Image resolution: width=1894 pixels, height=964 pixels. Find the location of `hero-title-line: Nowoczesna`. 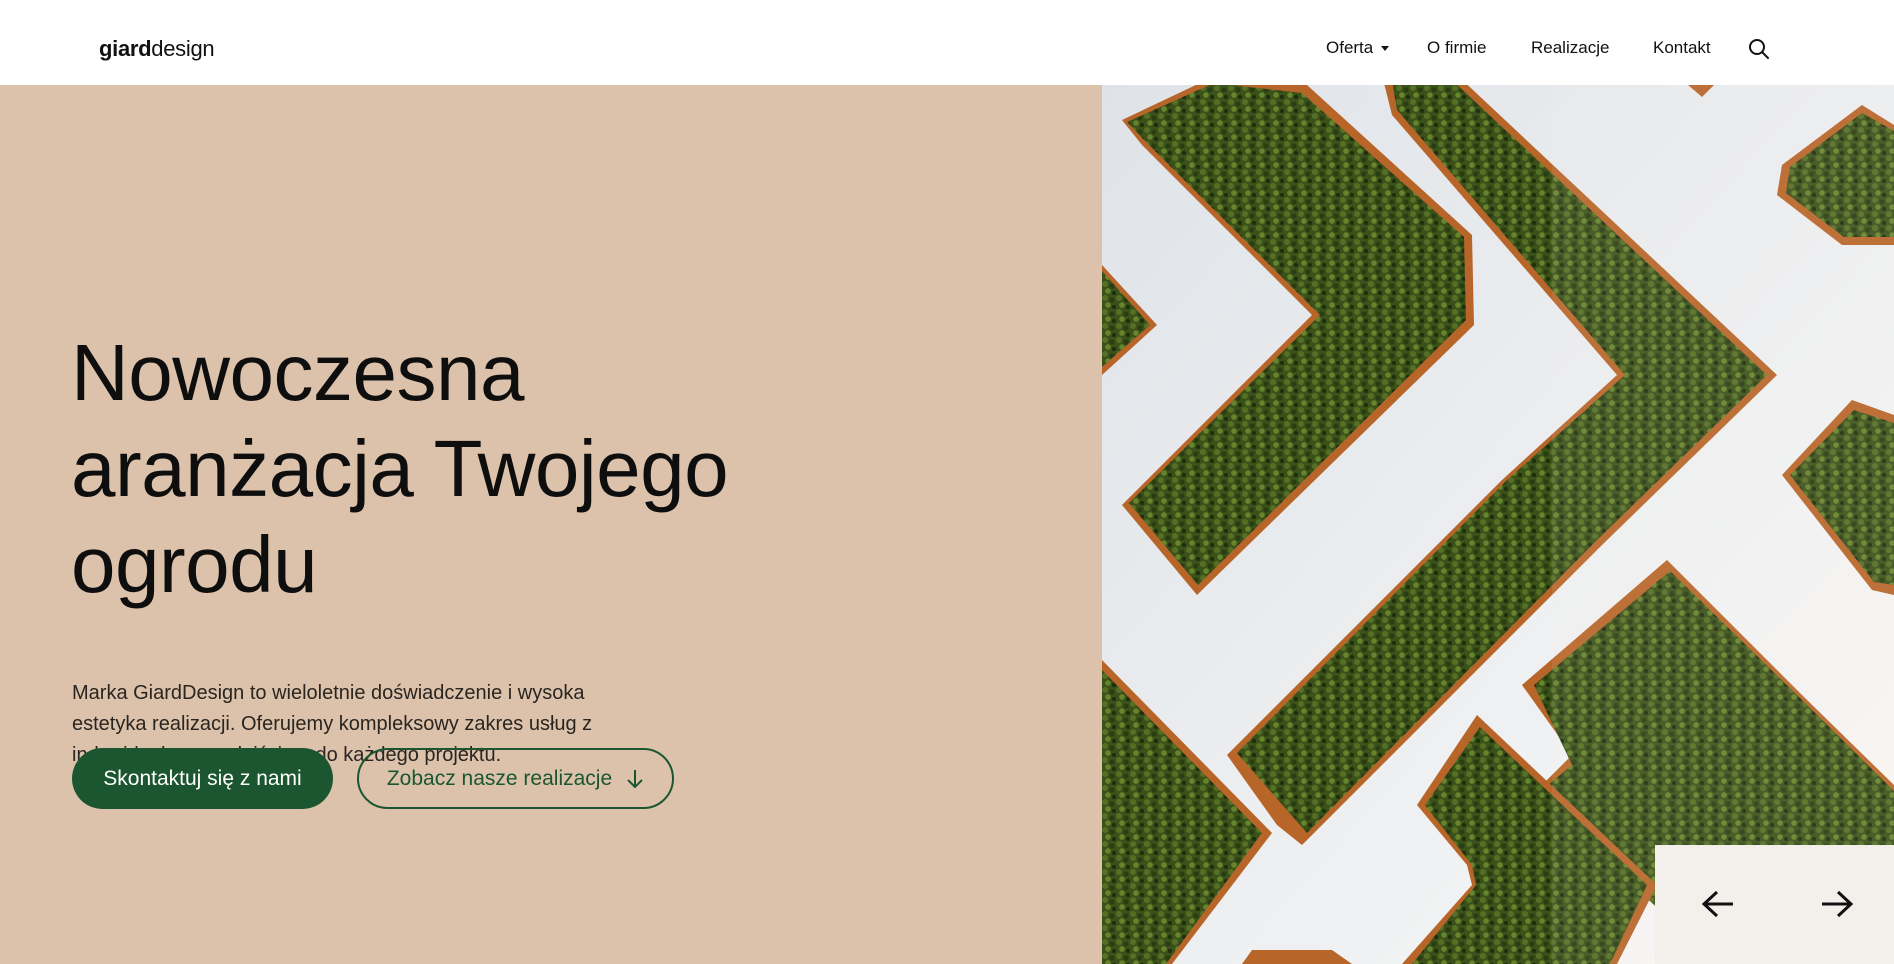

hero-title-line: Nowoczesna is located at coordinates (298, 372).